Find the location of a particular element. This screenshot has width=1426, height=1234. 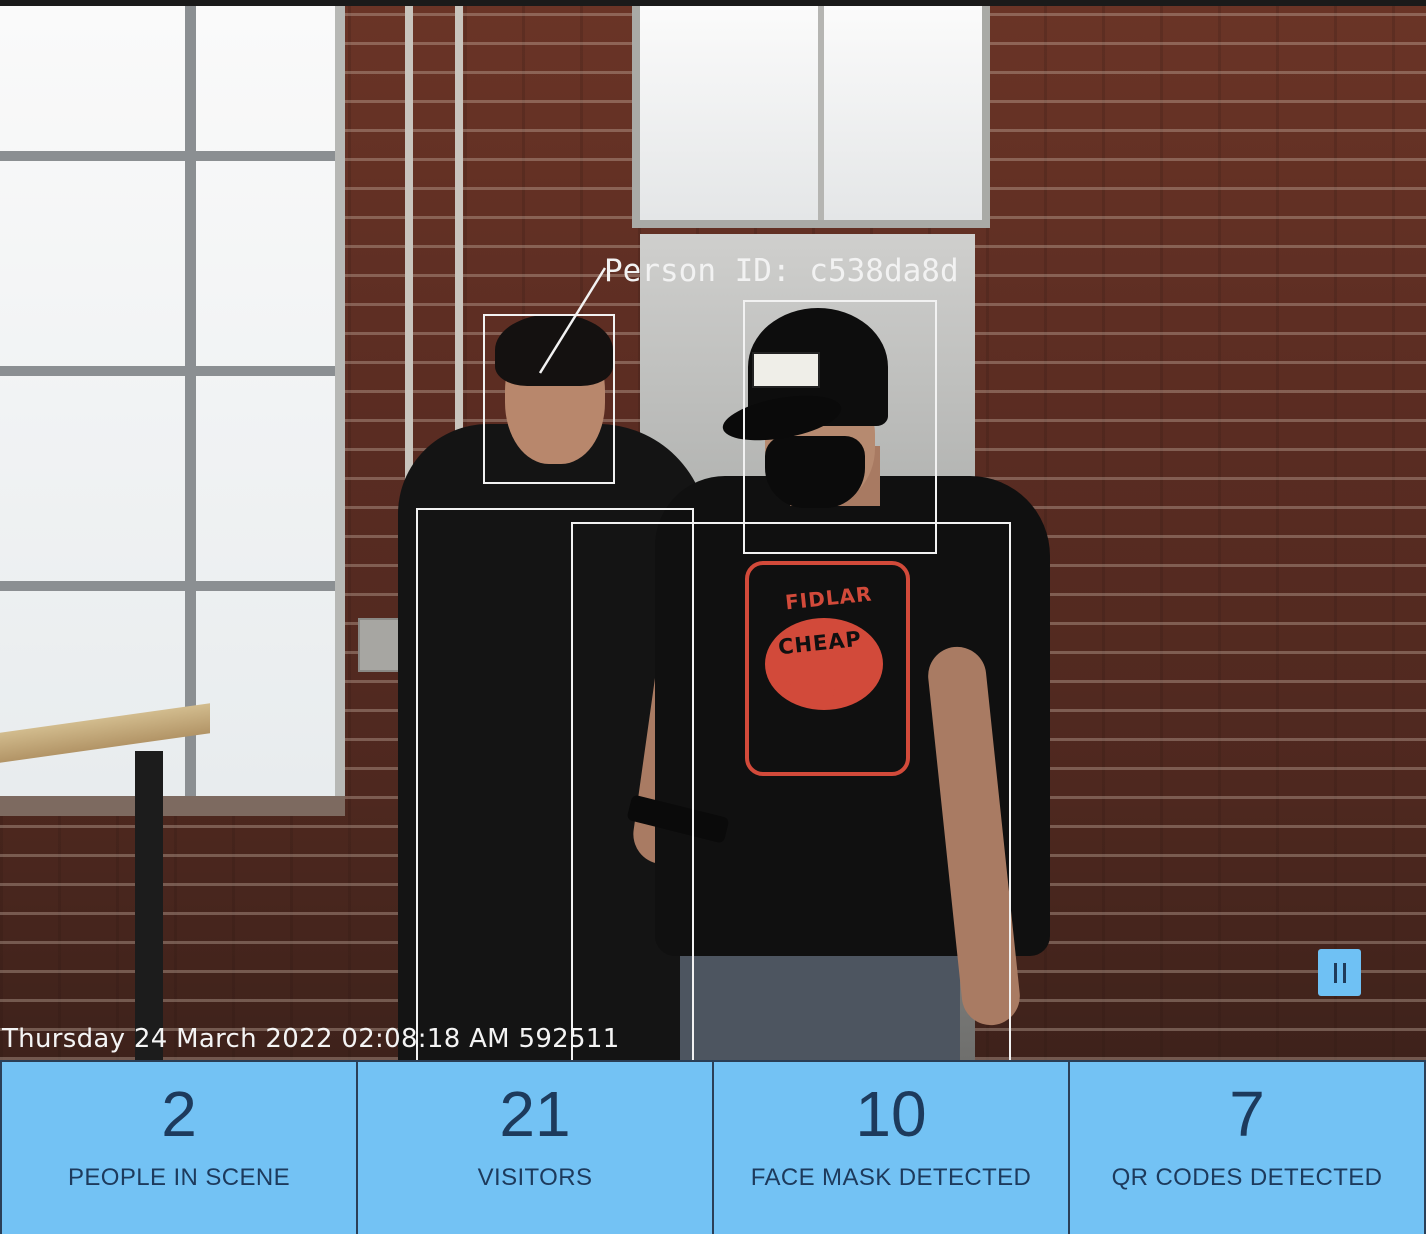

stat-face-mask-detected: 10 FACE MASK DETECTED is located at coordinates (892, 1148).